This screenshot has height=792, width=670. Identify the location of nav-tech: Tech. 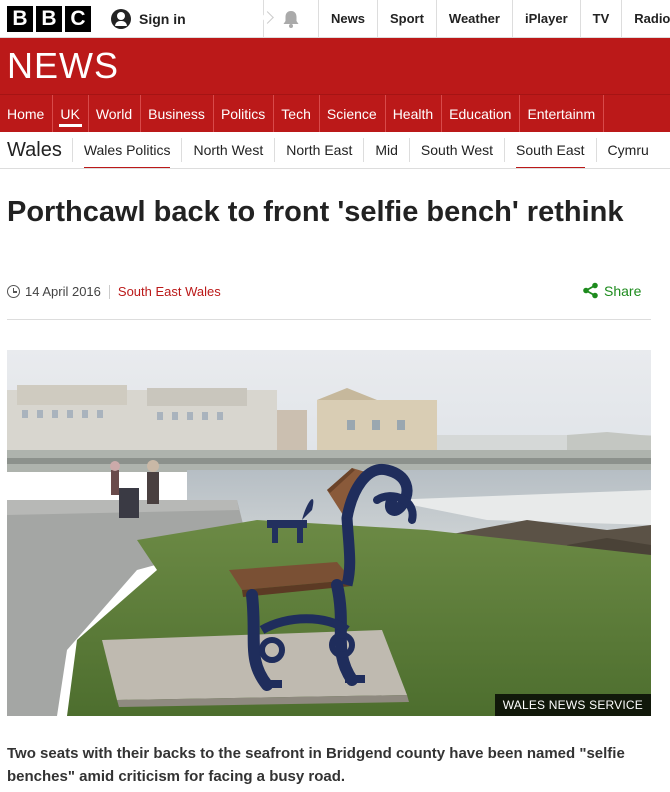
(297, 113).